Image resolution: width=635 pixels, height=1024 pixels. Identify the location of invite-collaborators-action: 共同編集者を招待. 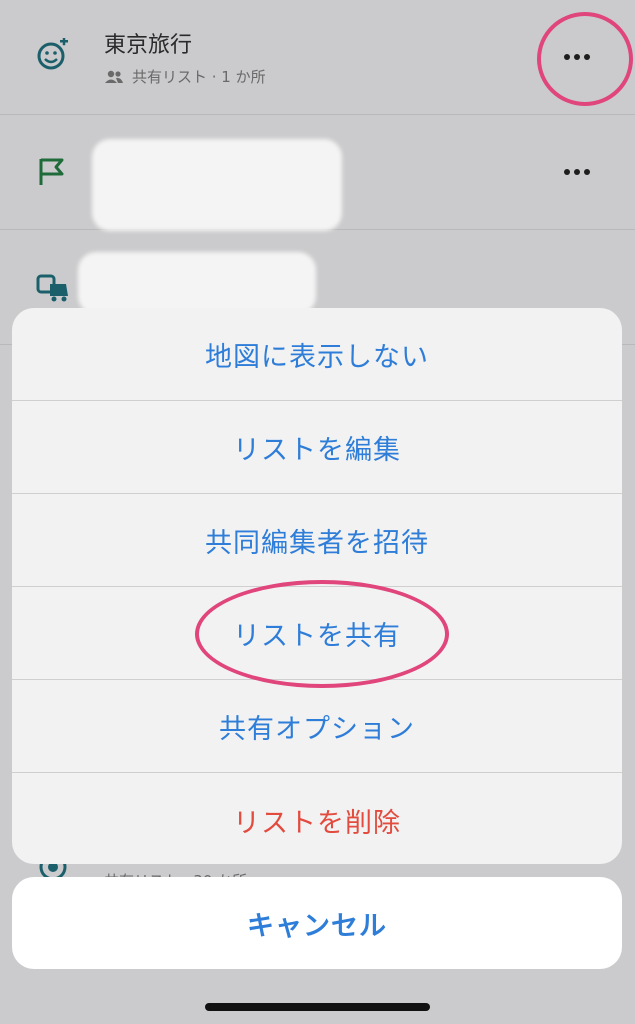
(317, 540).